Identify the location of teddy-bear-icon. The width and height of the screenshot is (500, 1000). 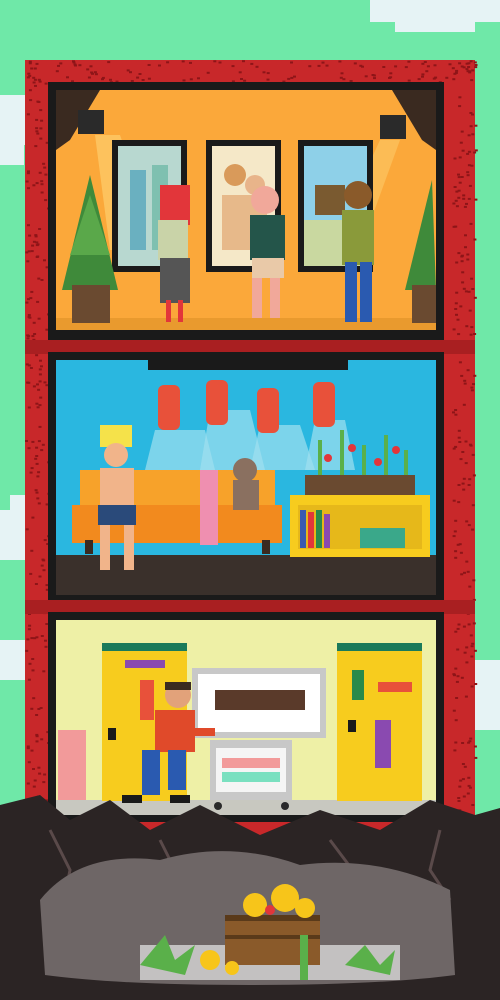
(246, 484).